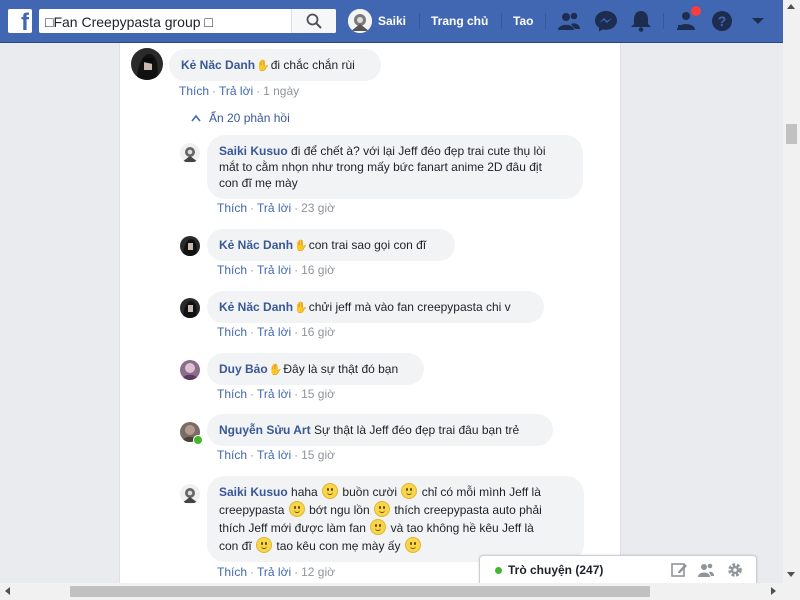  Describe the element at coordinates (367, 245) in the screenshot. I see `comment-text: con trai sao gọi con đĩ` at that location.